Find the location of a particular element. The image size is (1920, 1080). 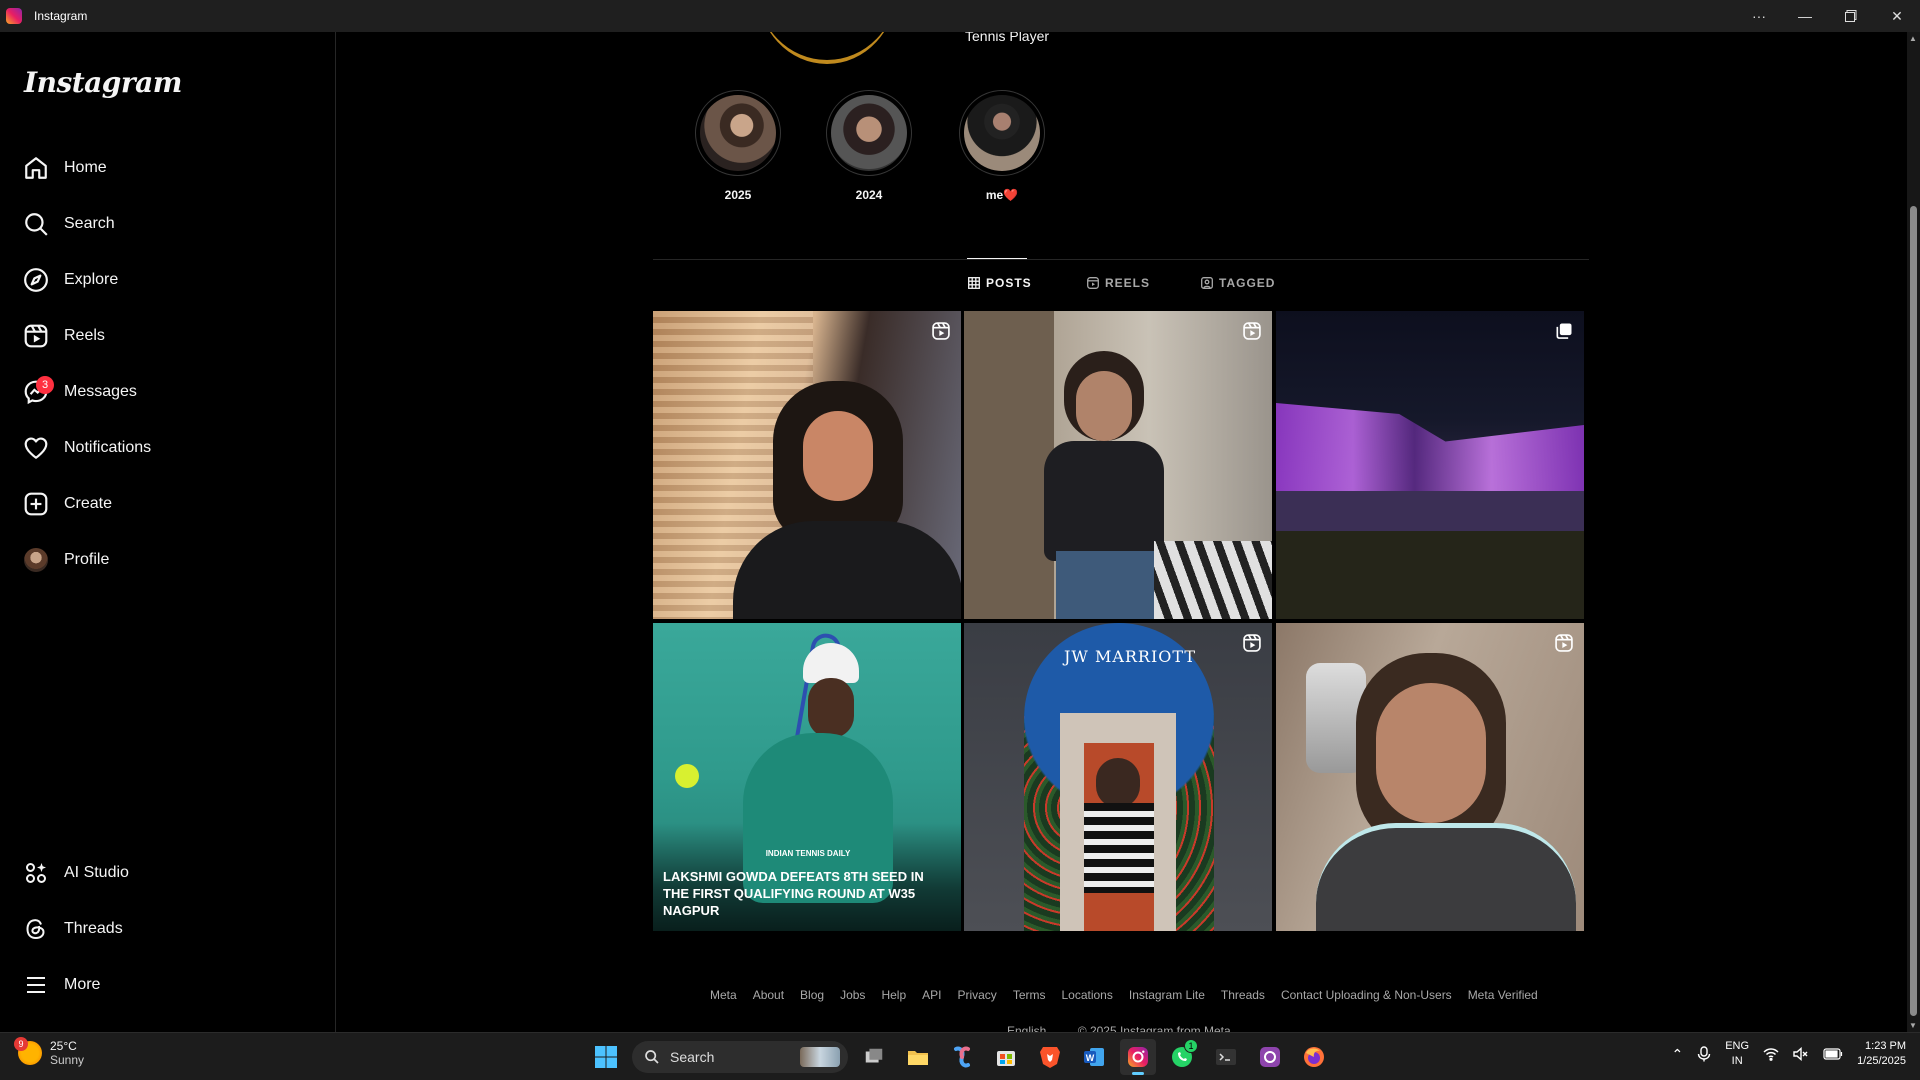

word-button: W is located at coordinates (1094, 1057).